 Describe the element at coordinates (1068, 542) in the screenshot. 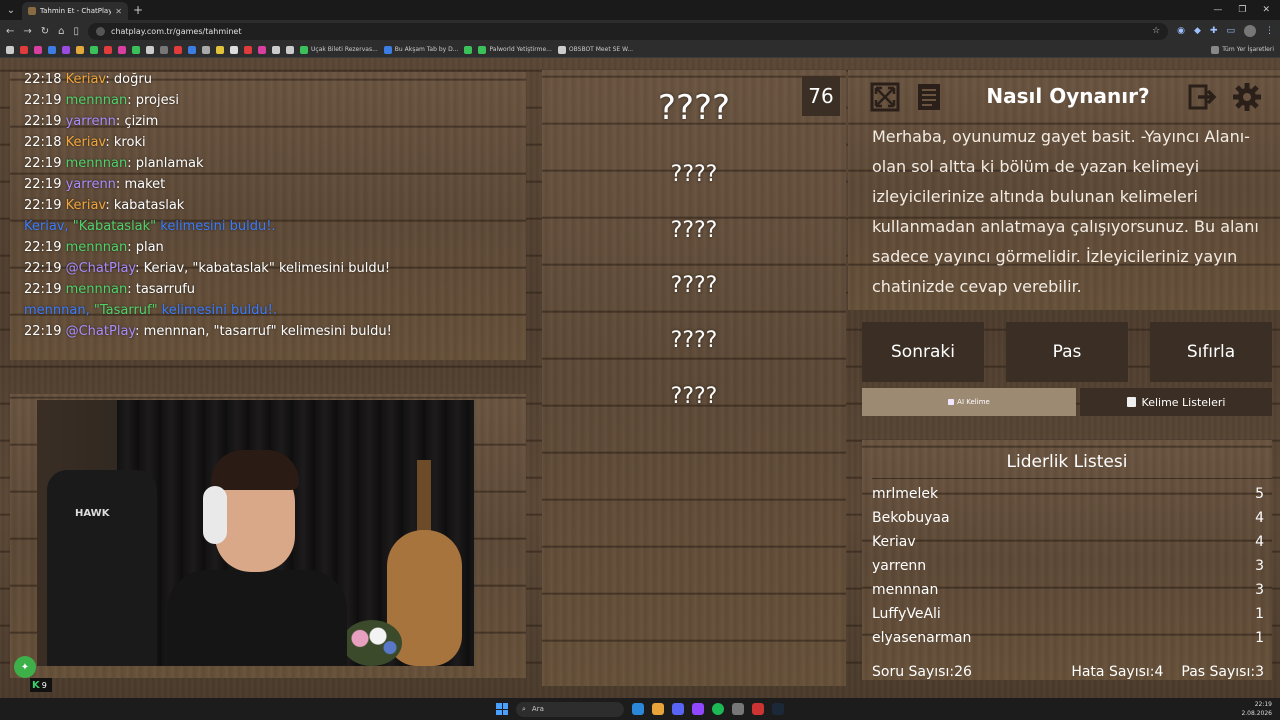

I see `leaderboard-row: Keriav 4` at that location.